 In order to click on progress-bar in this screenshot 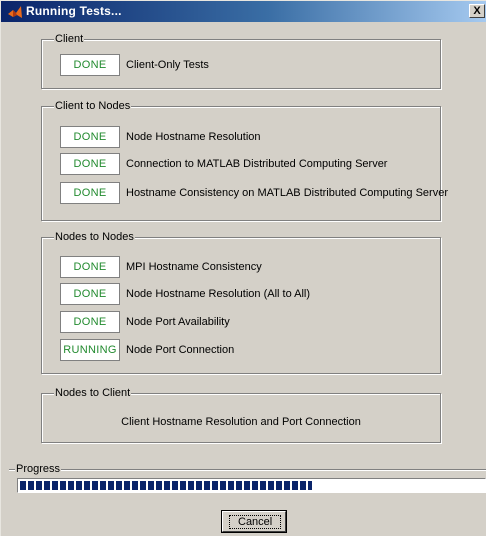, I will do `click(251, 485)`.